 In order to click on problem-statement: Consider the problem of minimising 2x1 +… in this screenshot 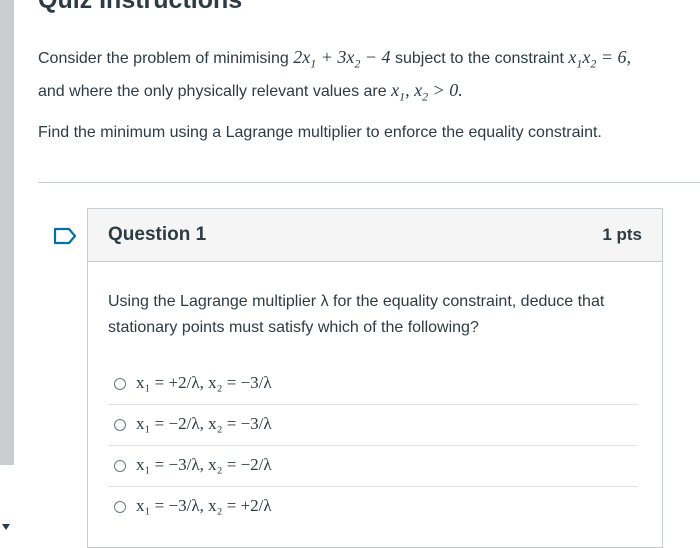, I will do `click(335, 75)`.